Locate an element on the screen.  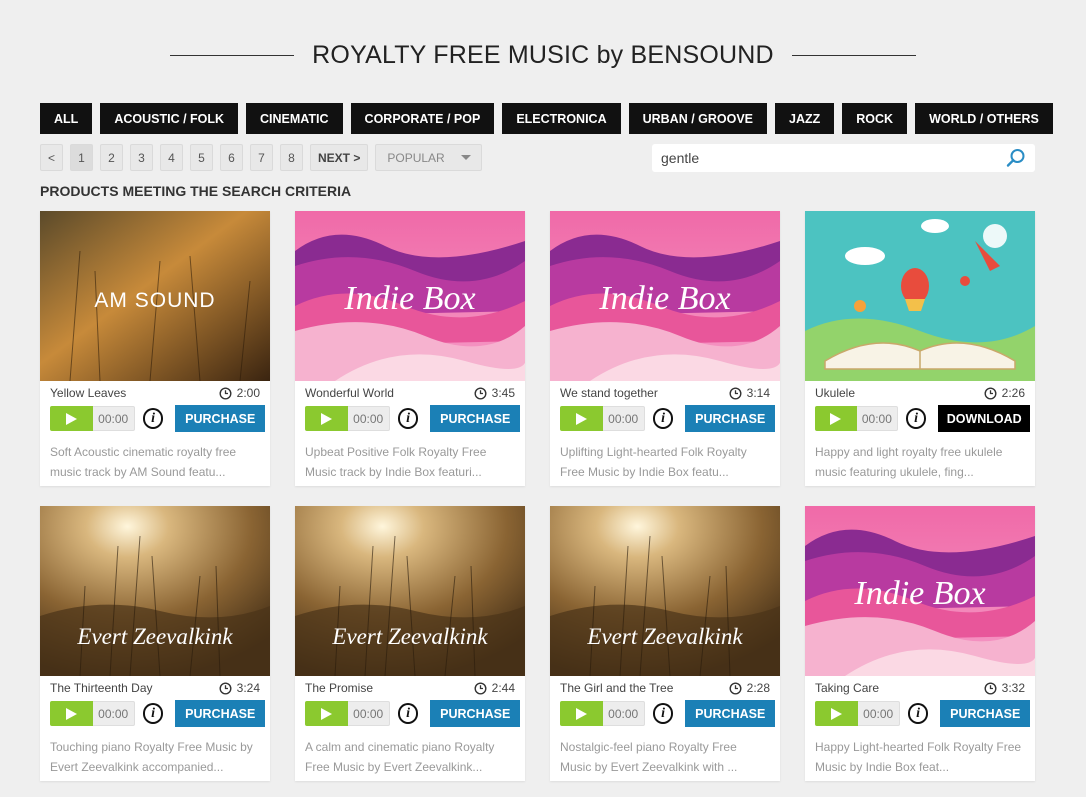
category-all: ALL is located at coordinates (66, 118).